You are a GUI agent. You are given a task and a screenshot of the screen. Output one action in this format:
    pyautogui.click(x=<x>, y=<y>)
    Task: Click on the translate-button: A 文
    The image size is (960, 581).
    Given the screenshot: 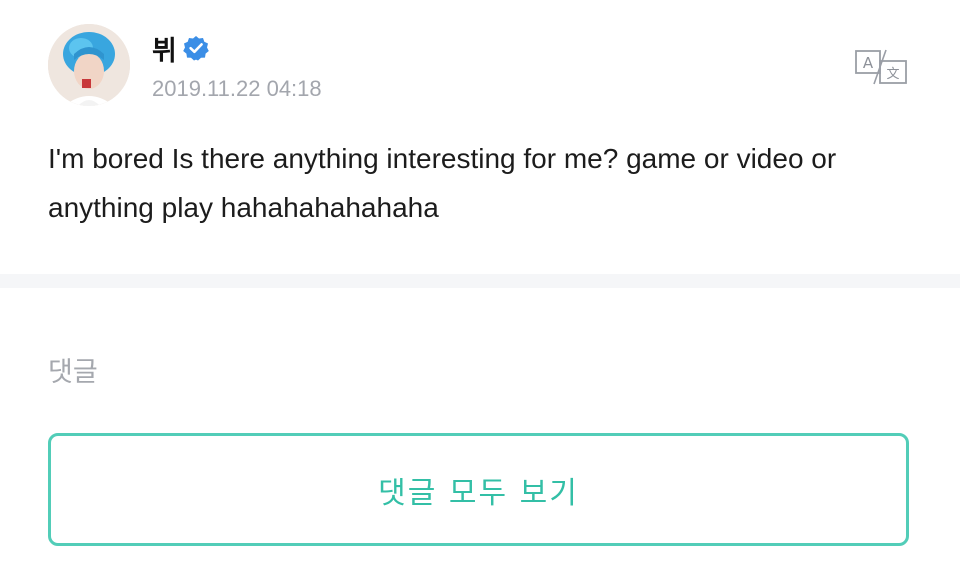 What is the action you would take?
    pyautogui.click(x=882, y=67)
    